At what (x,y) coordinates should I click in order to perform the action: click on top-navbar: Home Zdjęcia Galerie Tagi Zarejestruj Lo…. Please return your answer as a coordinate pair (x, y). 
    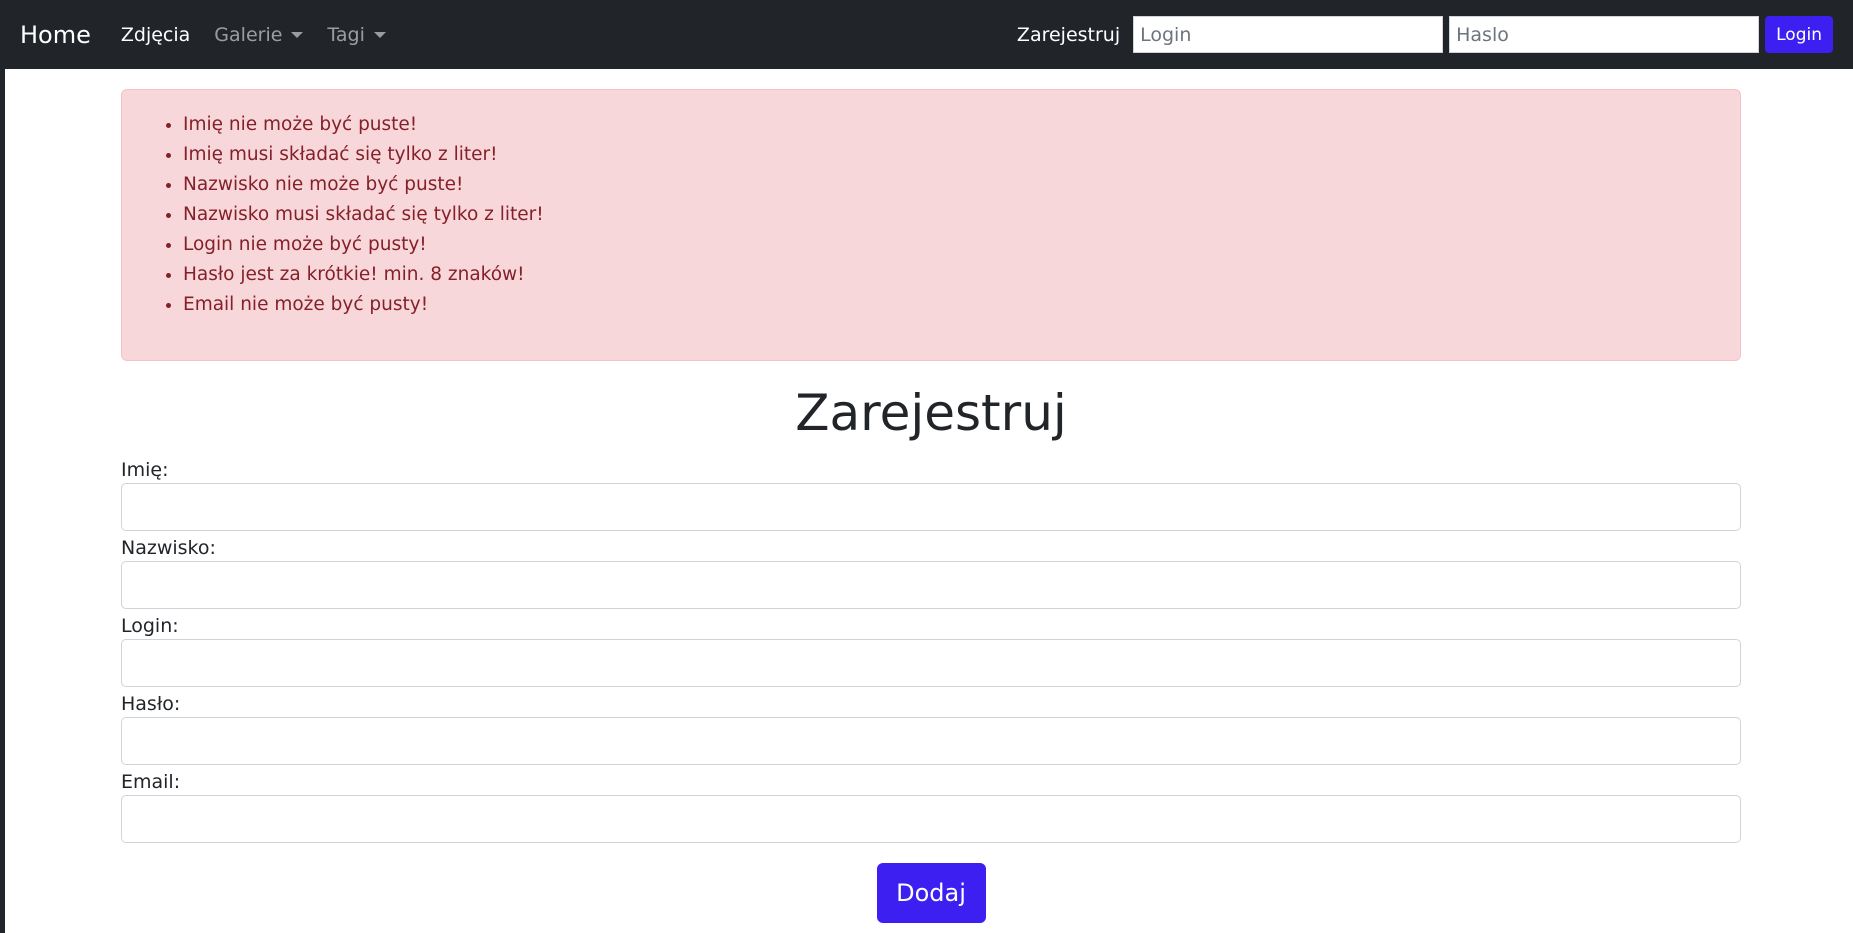
    Looking at the image, I should click on (926, 34).